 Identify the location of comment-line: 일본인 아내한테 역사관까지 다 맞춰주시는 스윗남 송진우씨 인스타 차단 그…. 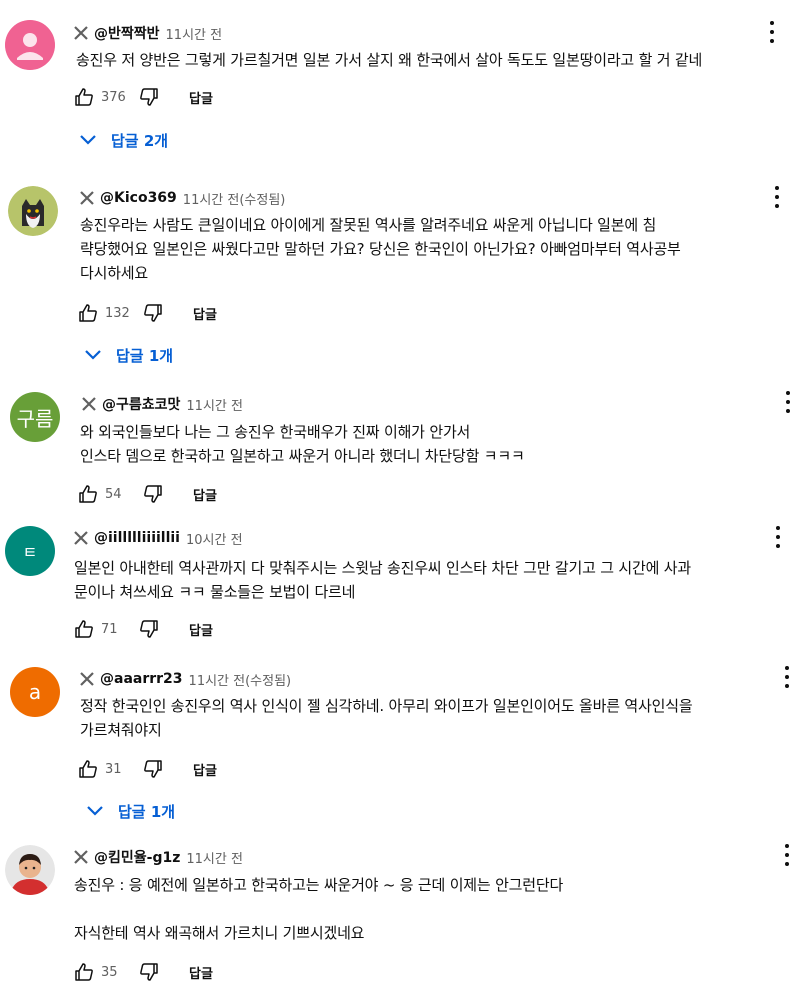
(382, 568).